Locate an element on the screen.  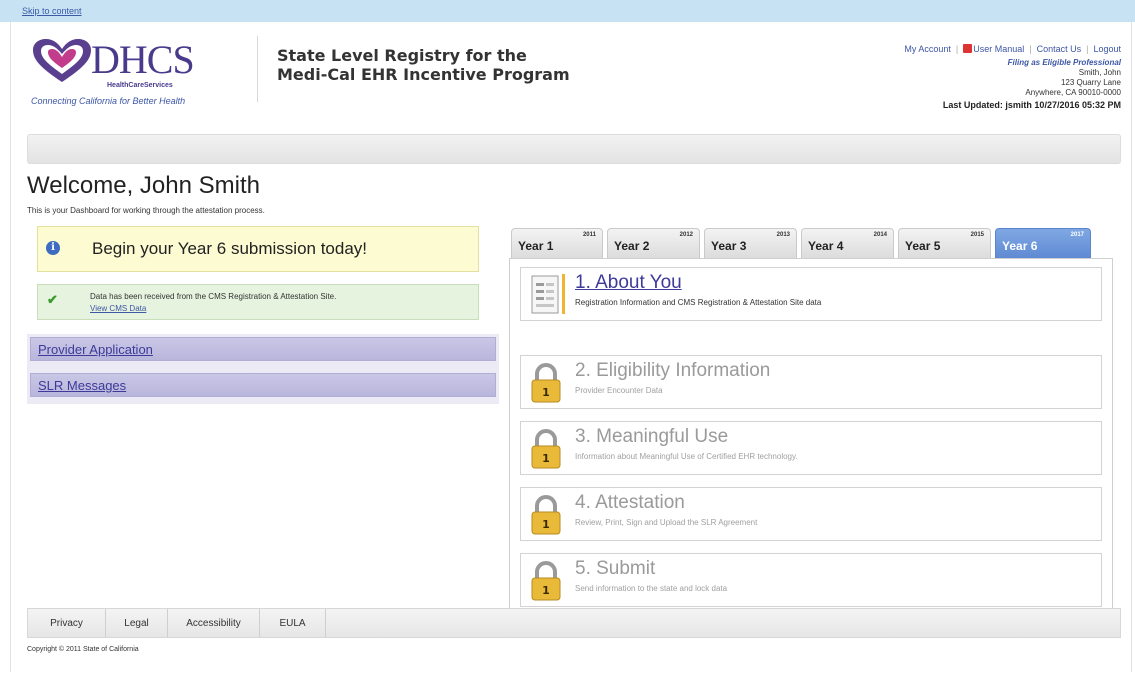
heart-logo-icon is located at coordinates (62, 60).